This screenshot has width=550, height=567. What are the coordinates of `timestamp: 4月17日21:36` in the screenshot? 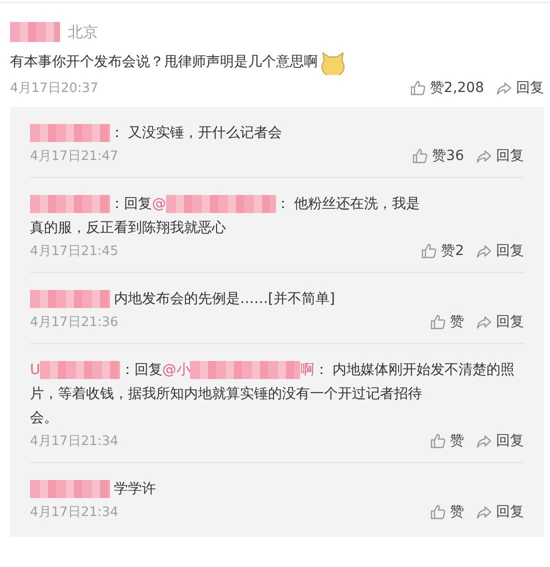 It's located at (74, 322).